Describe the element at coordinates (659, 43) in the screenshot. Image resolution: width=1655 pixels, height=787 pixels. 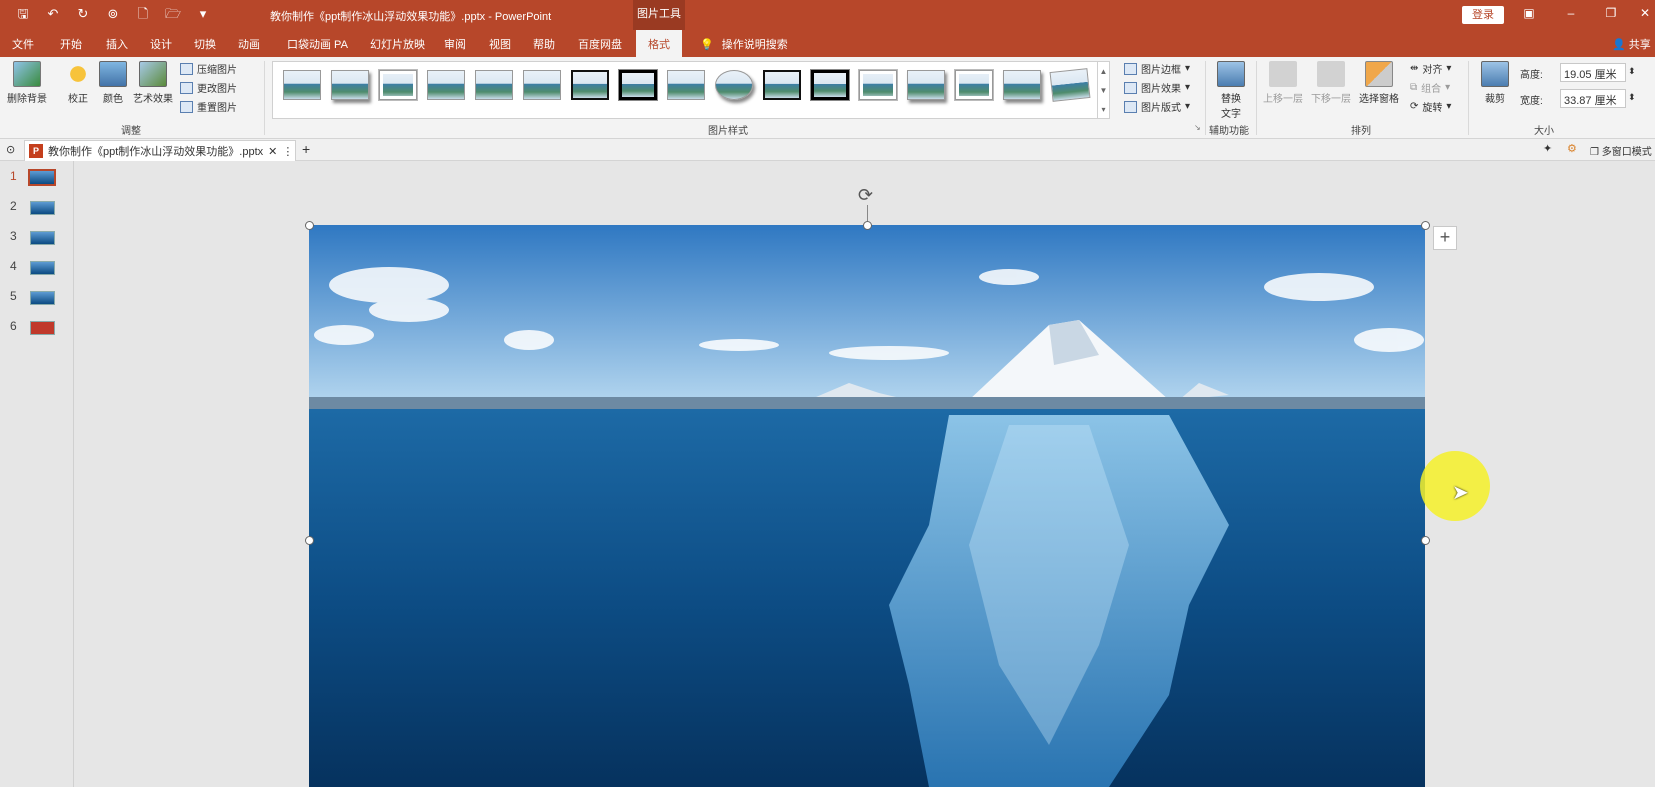
I see `tab-format: 格式` at that location.